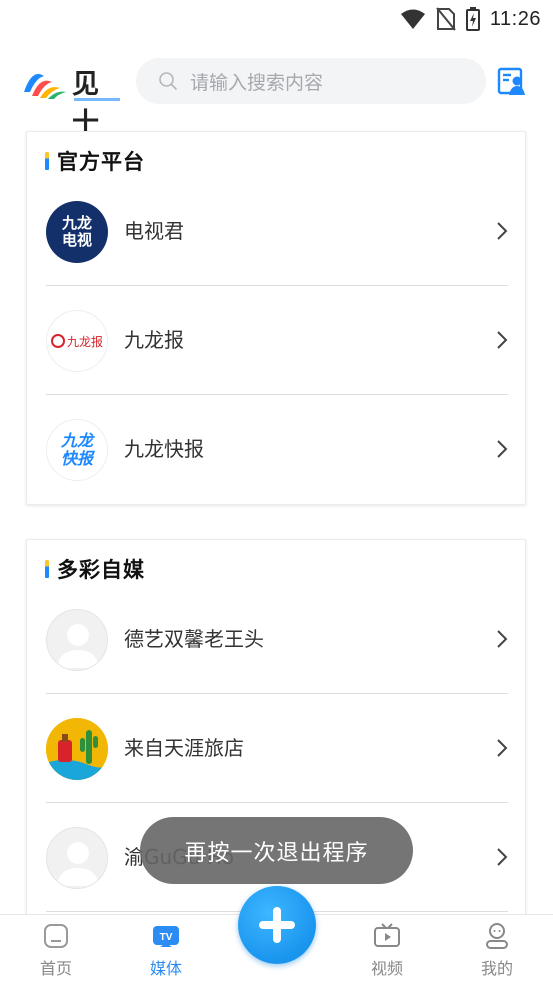 The image size is (553, 983). What do you see at coordinates (57, 341) in the screenshot?
I see `newspaper-logo-icon` at bounding box center [57, 341].